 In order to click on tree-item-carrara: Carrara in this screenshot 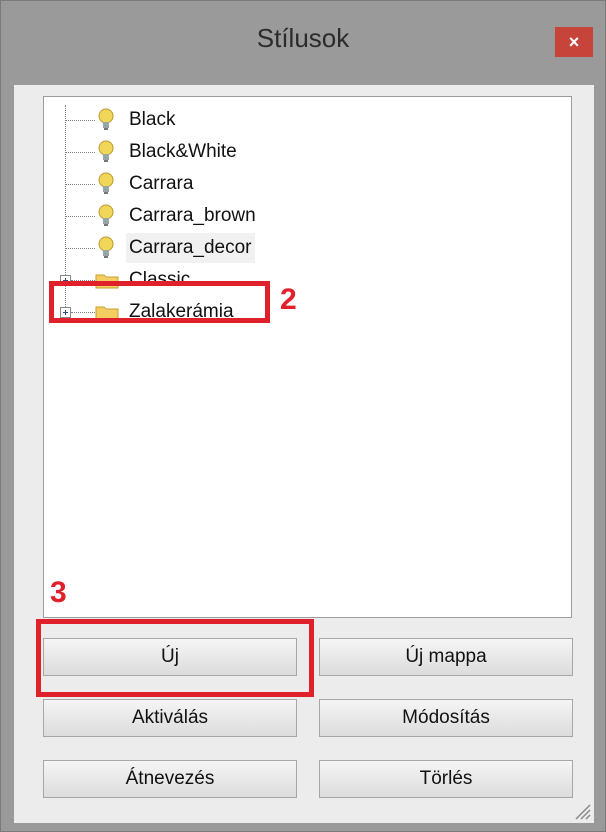, I will do `click(174, 184)`.